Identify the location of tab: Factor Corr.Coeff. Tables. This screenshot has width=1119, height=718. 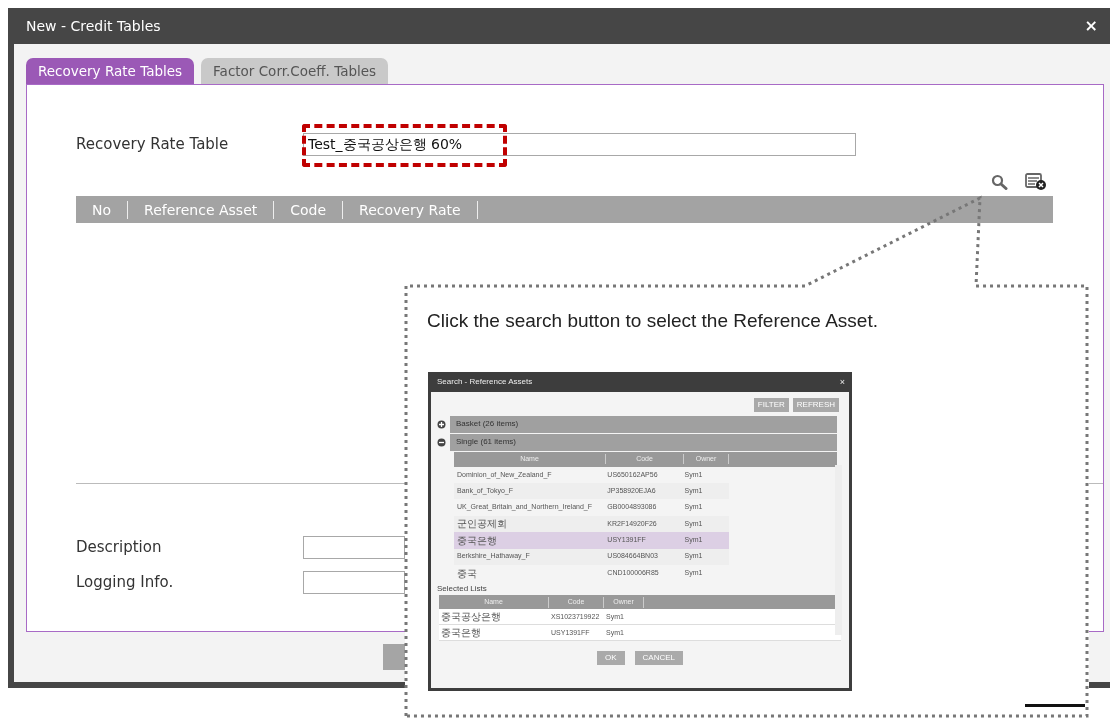
(295, 71).